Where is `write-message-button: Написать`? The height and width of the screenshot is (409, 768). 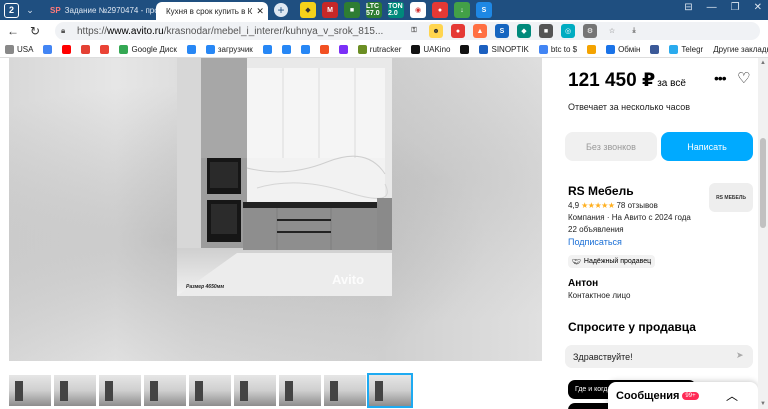 write-message-button: Написать is located at coordinates (707, 146).